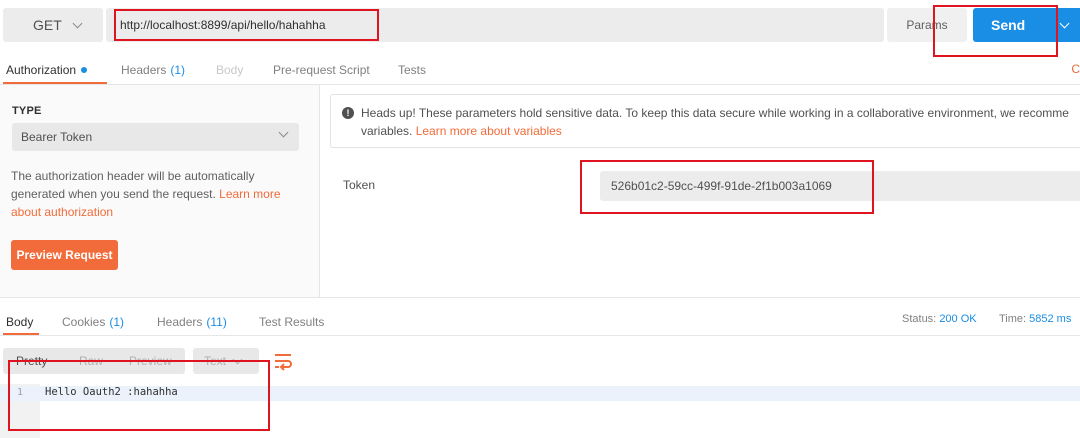 The width and height of the screenshot is (1080, 438). What do you see at coordinates (1013, 319) in the screenshot?
I see `time-label: Time:` at bounding box center [1013, 319].